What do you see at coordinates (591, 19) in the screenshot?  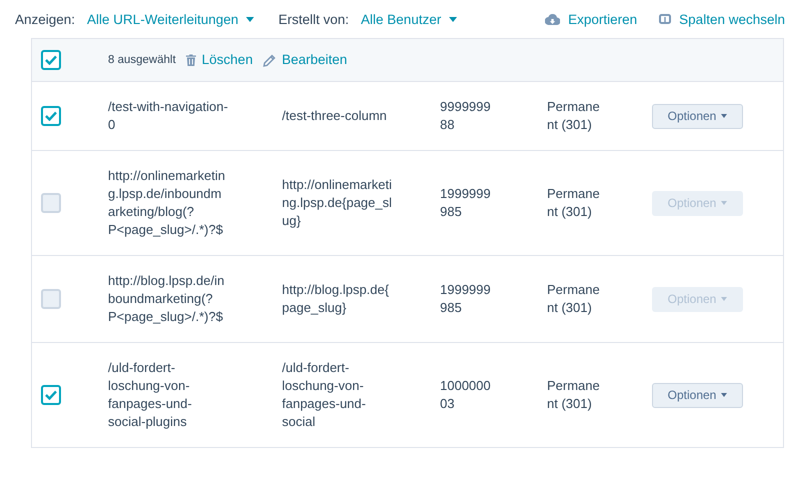 I see `export-button: Exportieren` at bounding box center [591, 19].